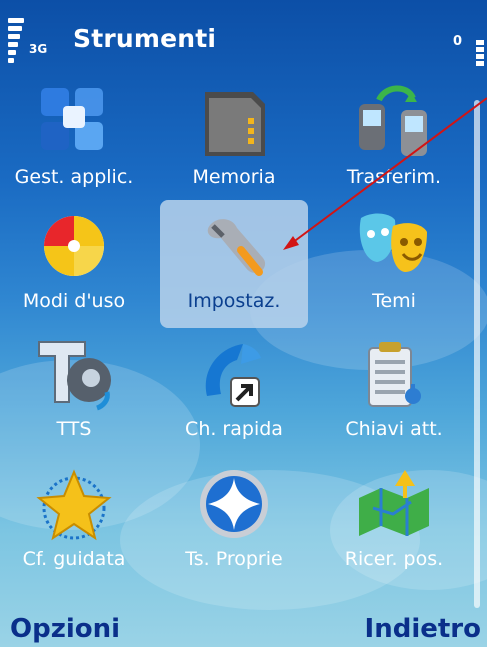 This screenshot has height=647, width=487. I want to click on signal-strength-icon, so click(16, 41).